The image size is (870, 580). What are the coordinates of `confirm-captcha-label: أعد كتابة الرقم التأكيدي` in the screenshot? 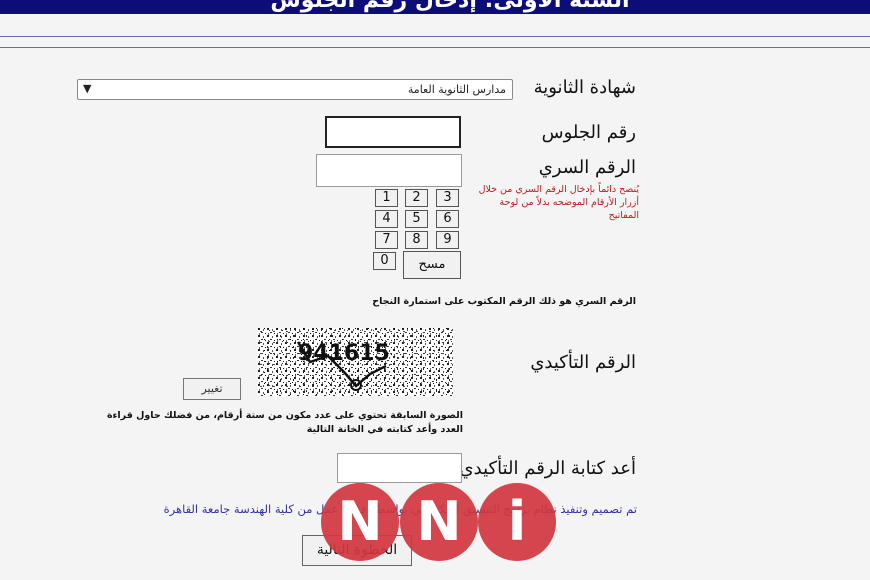 It's located at (547, 468).